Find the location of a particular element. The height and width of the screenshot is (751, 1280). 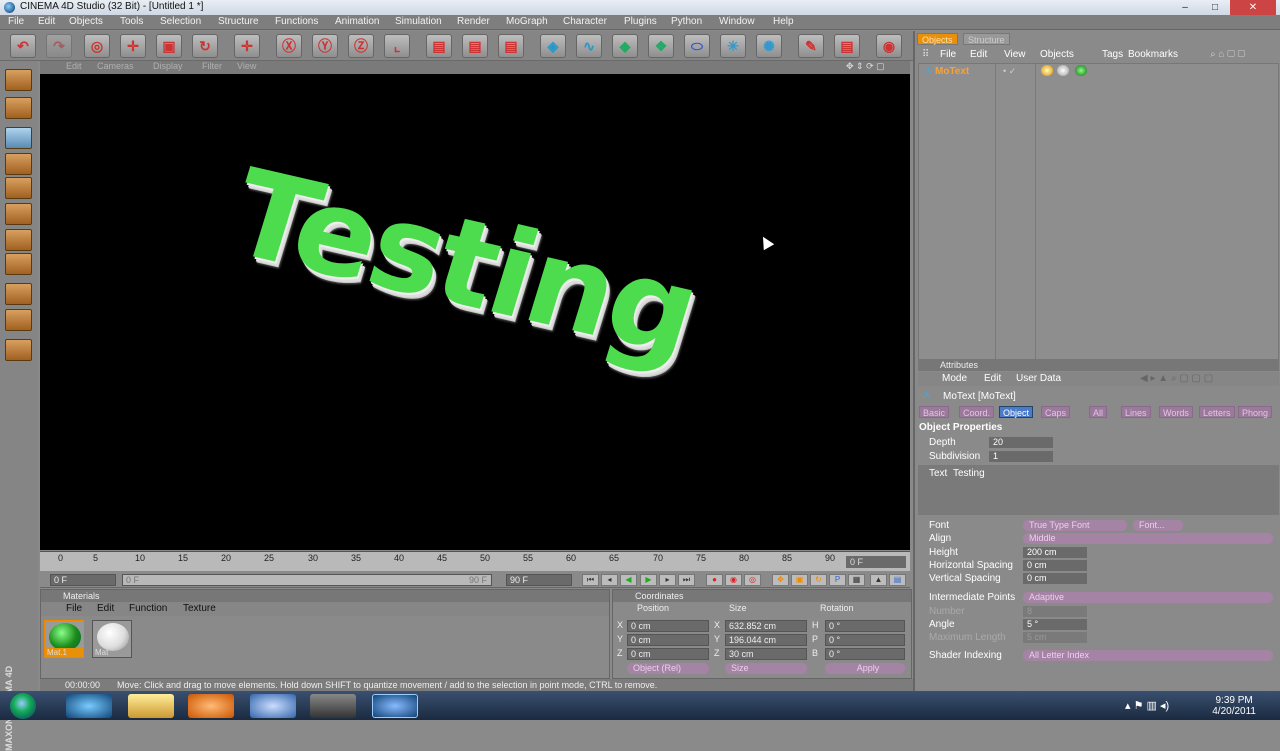

go-to-end-icon: ⏭ is located at coordinates (686, 580).